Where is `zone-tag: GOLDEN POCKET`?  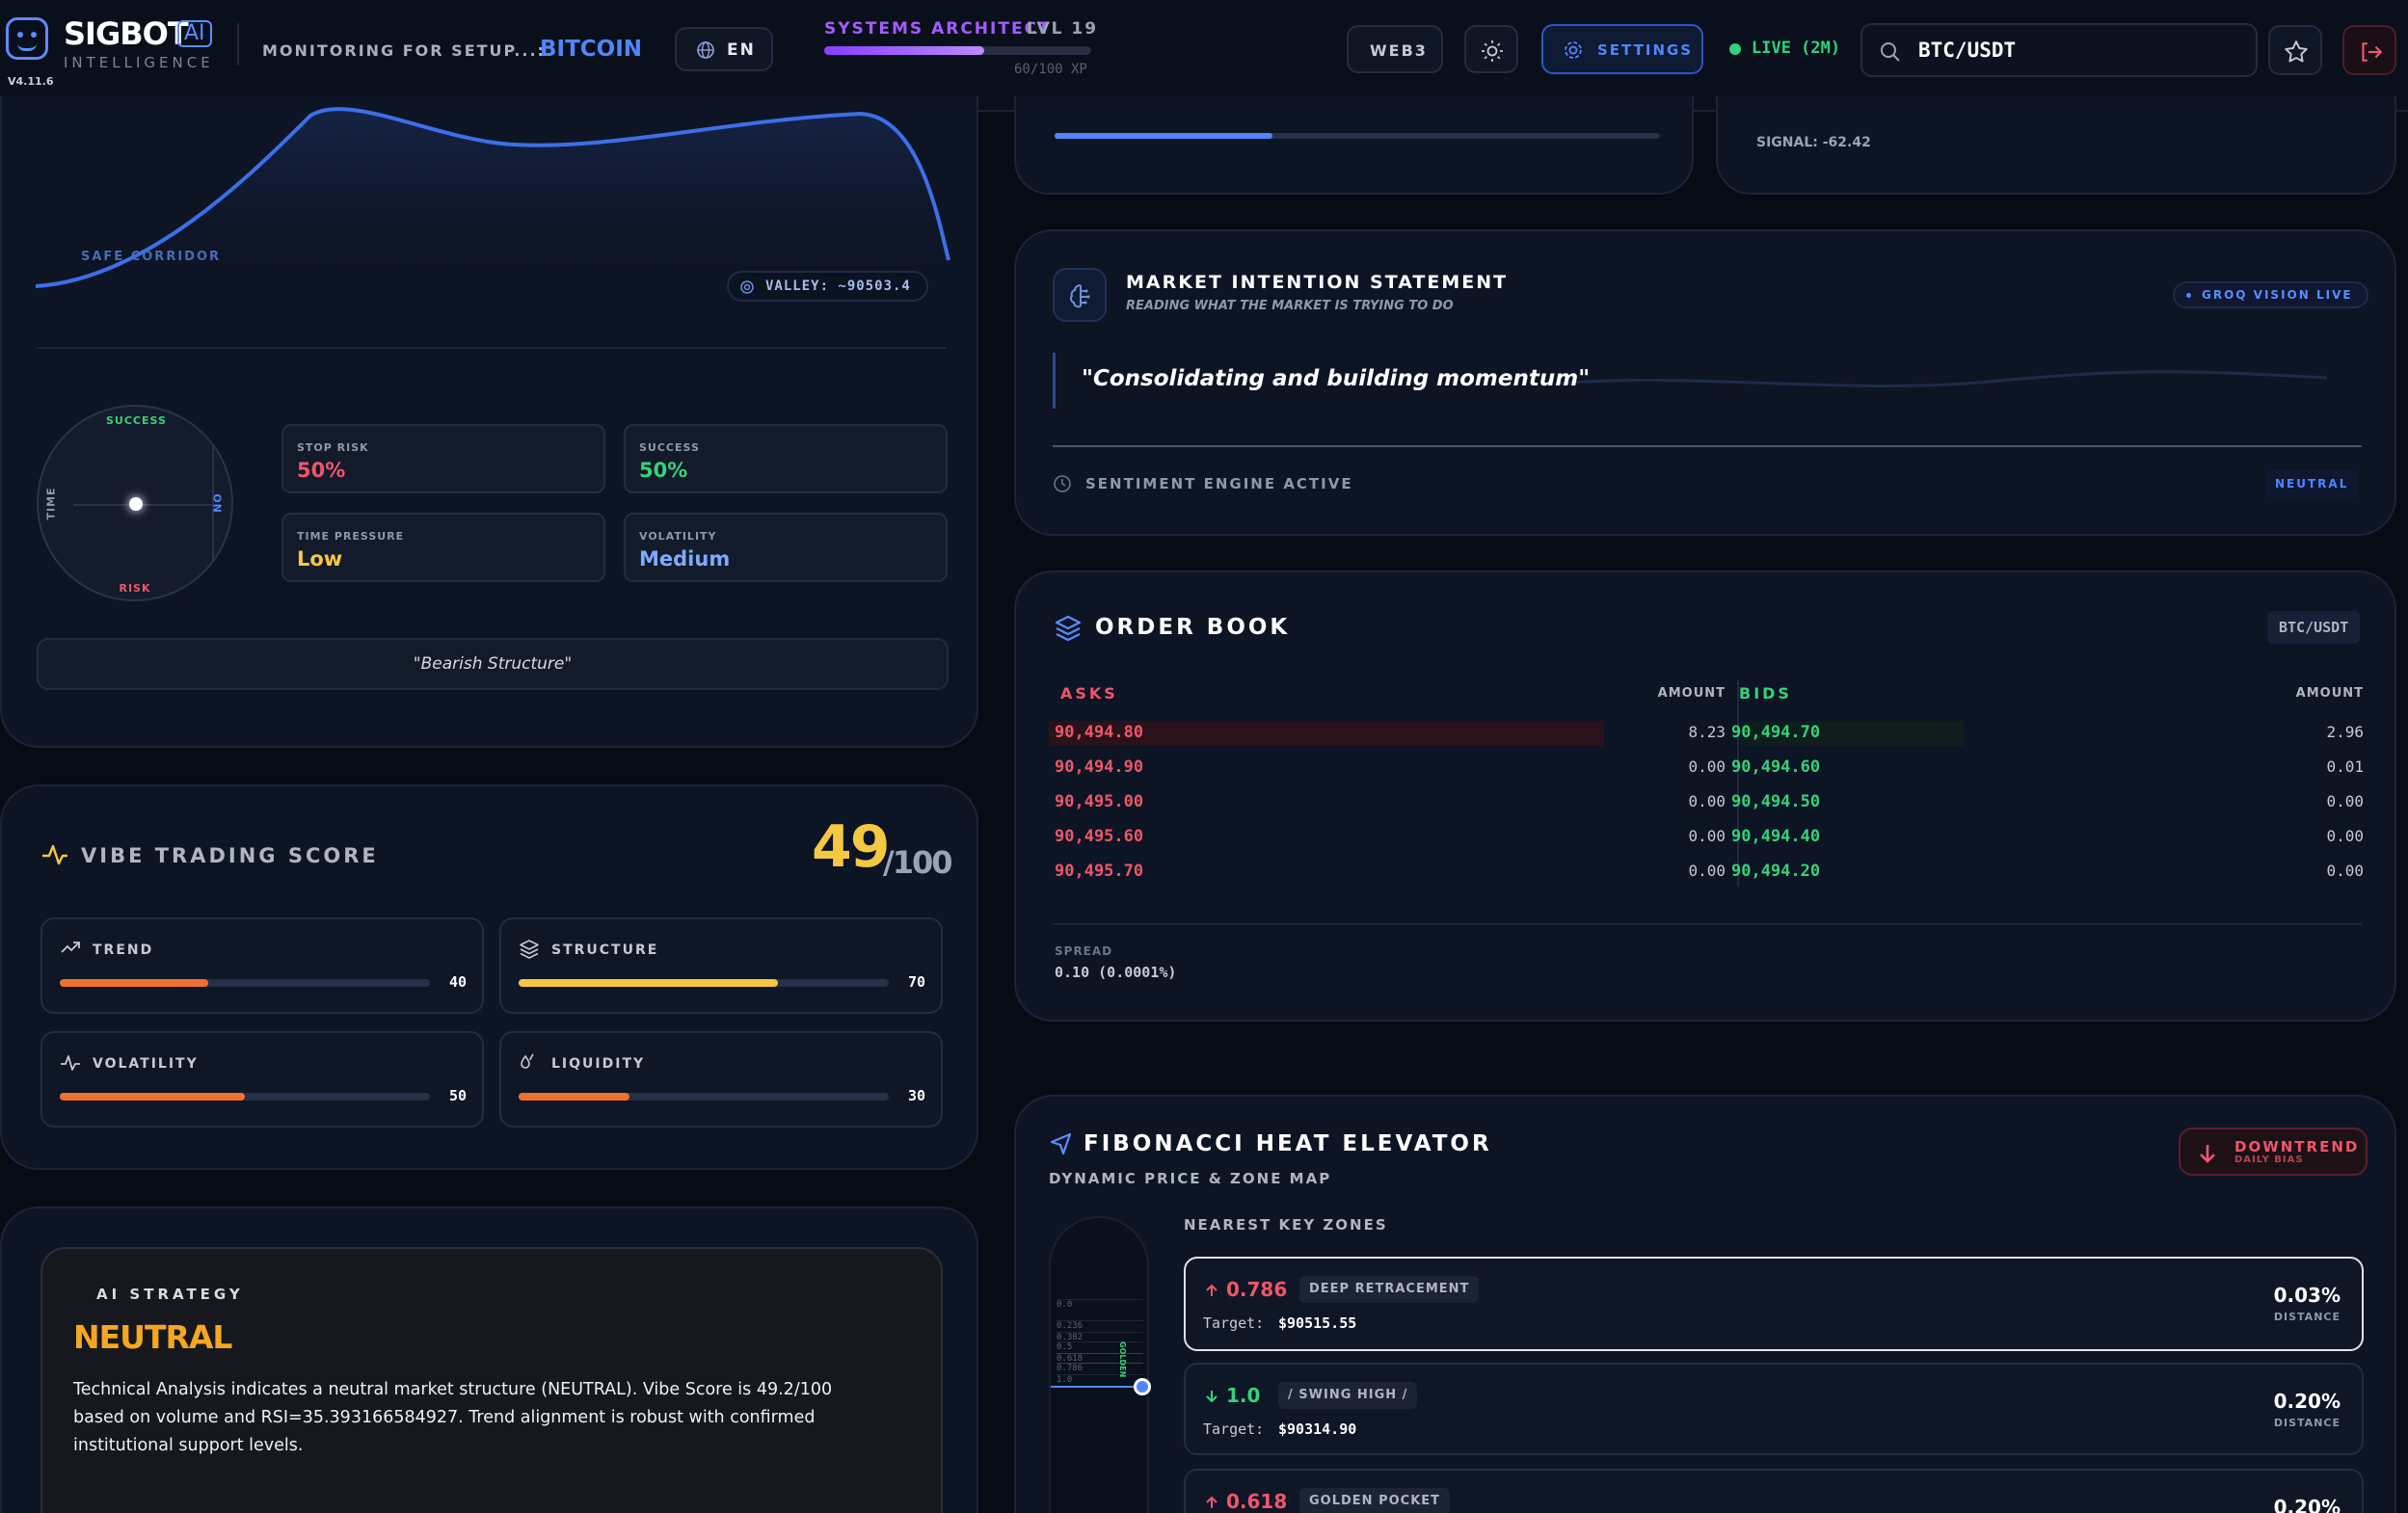
zone-tag: GOLDEN POCKET is located at coordinates (1375, 1500).